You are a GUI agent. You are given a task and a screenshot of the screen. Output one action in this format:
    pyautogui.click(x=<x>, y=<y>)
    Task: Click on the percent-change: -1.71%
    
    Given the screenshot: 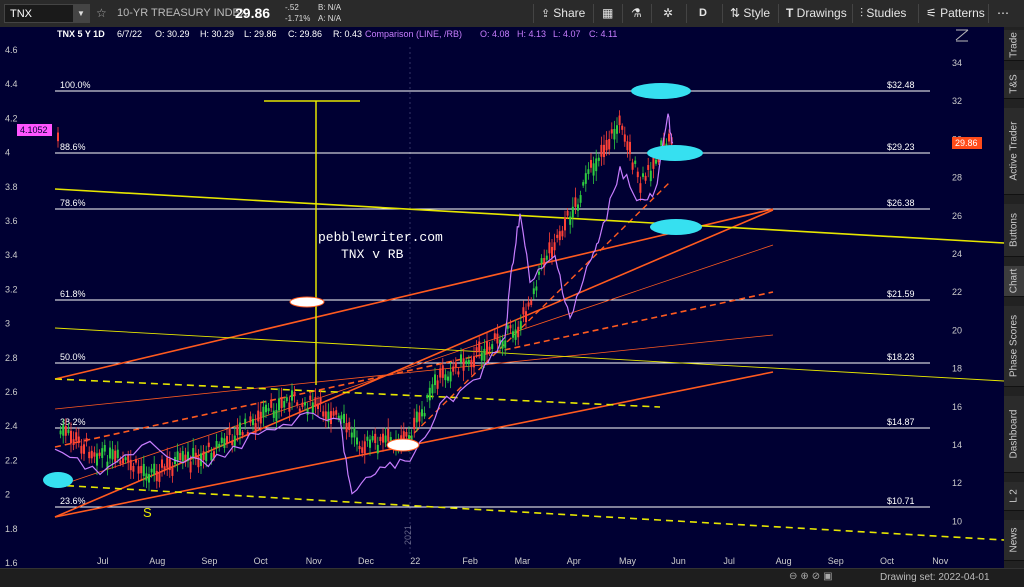 What is the action you would take?
    pyautogui.click(x=298, y=18)
    